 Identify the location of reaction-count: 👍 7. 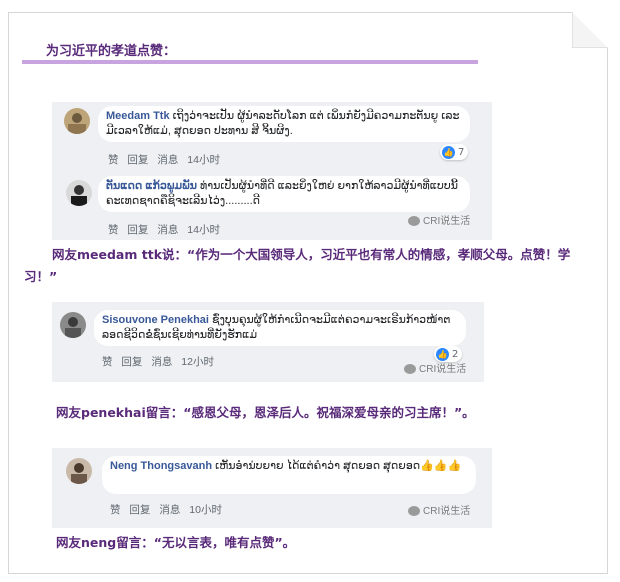
(454, 152).